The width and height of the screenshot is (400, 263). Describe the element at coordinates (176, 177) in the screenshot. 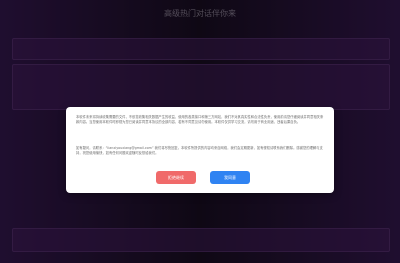

I see `reject-button: 拒绝继续` at that location.